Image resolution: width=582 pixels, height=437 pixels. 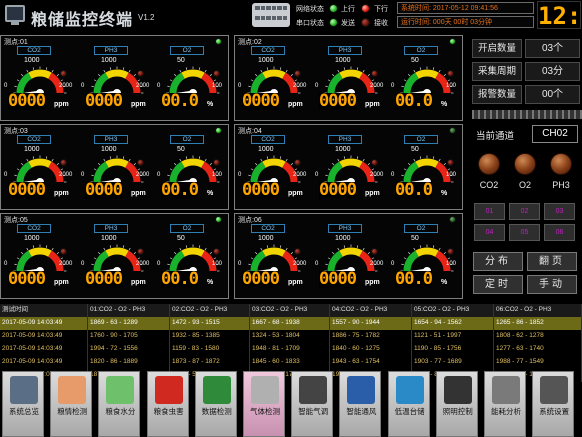 What do you see at coordinates (210, 349) in the screenshot?
I see `reading-cell: 1159 - 83 - 1580` at bounding box center [210, 349].